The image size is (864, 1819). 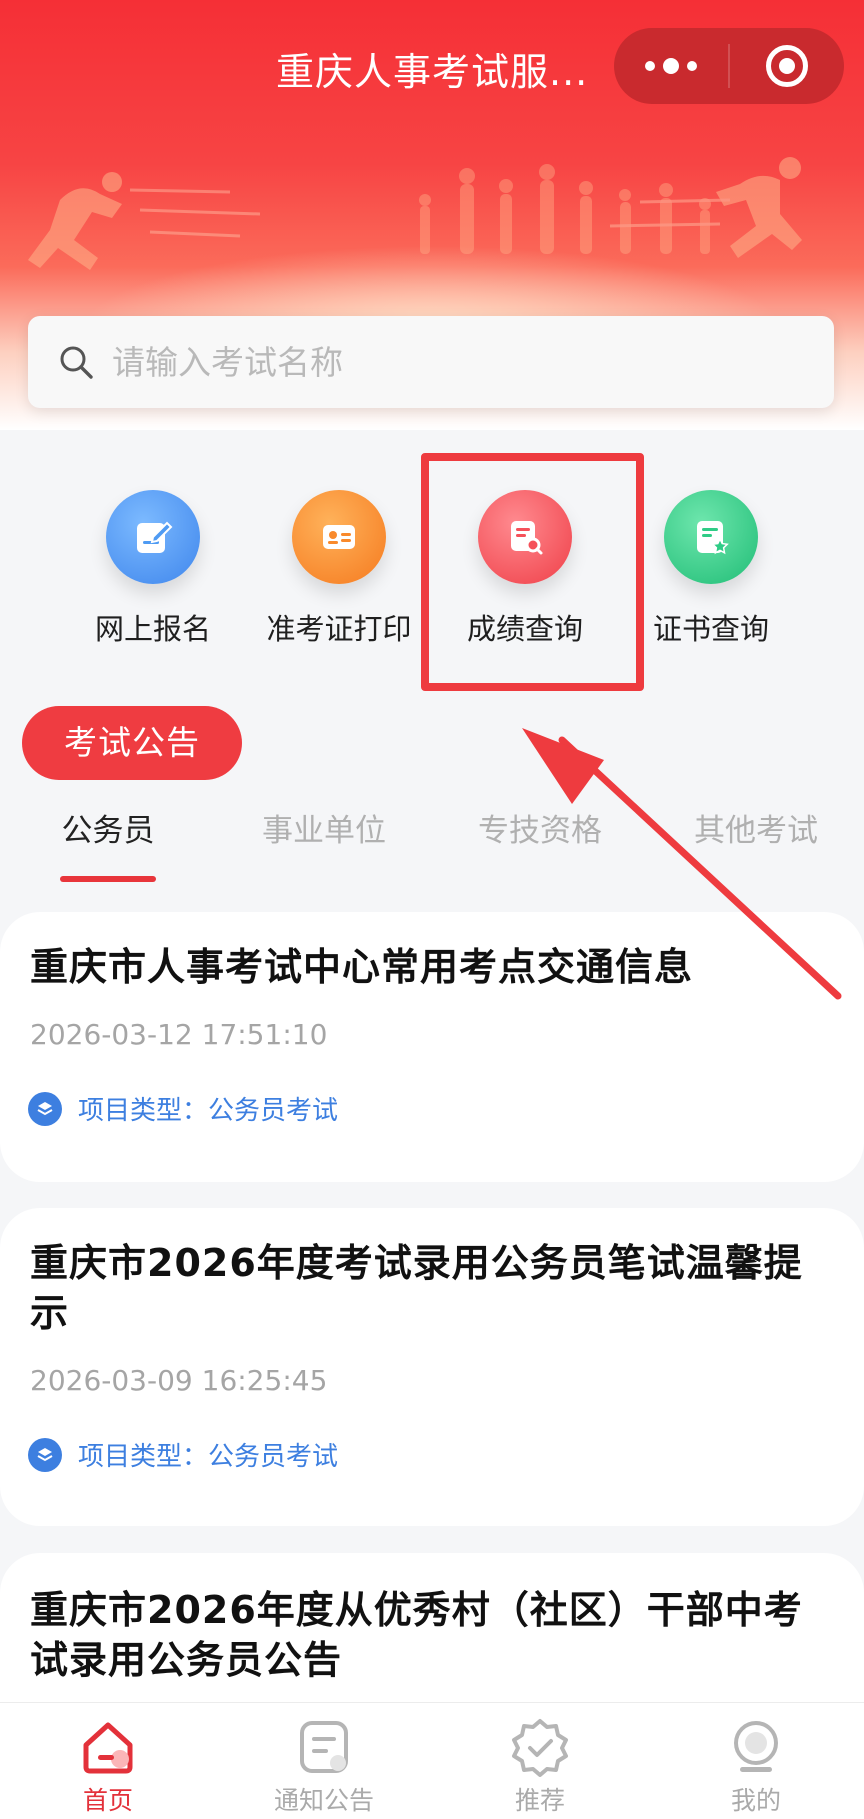 What do you see at coordinates (152, 629) in the screenshot?
I see `quick-entry-label: 网上报名` at bounding box center [152, 629].